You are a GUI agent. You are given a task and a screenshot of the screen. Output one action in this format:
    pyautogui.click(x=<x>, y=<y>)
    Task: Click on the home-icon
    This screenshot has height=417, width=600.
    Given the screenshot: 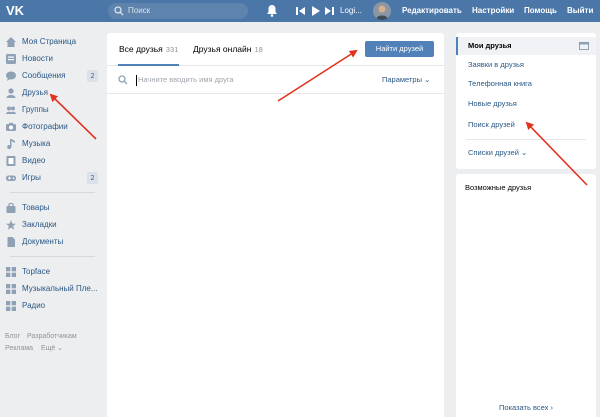 What is the action you would take?
    pyautogui.click(x=11, y=42)
    